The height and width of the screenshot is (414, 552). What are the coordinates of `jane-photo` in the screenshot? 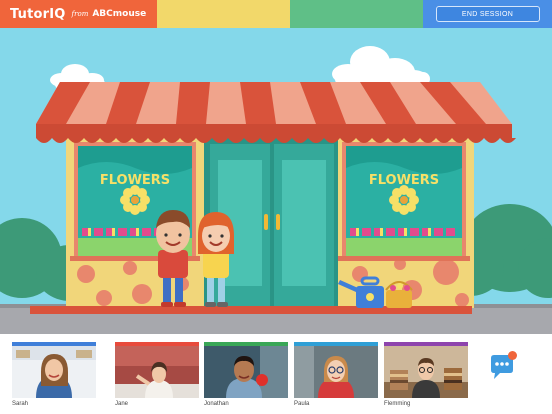 It's located at (157, 372).